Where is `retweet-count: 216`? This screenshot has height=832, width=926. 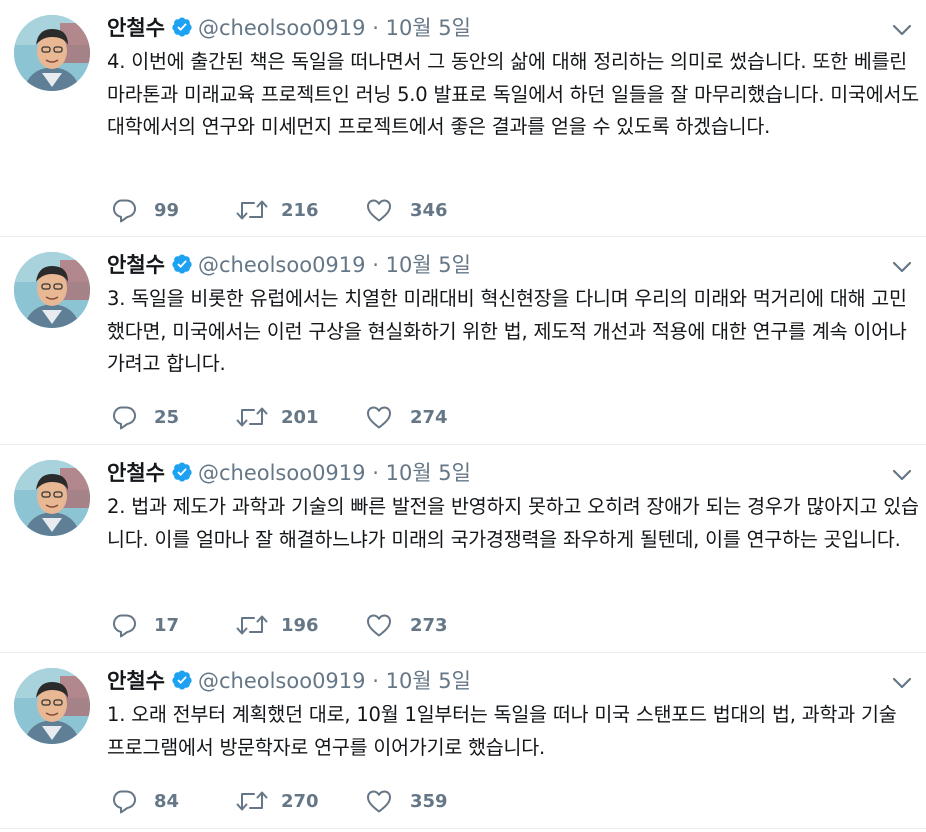 retweet-count: 216 is located at coordinates (300, 210).